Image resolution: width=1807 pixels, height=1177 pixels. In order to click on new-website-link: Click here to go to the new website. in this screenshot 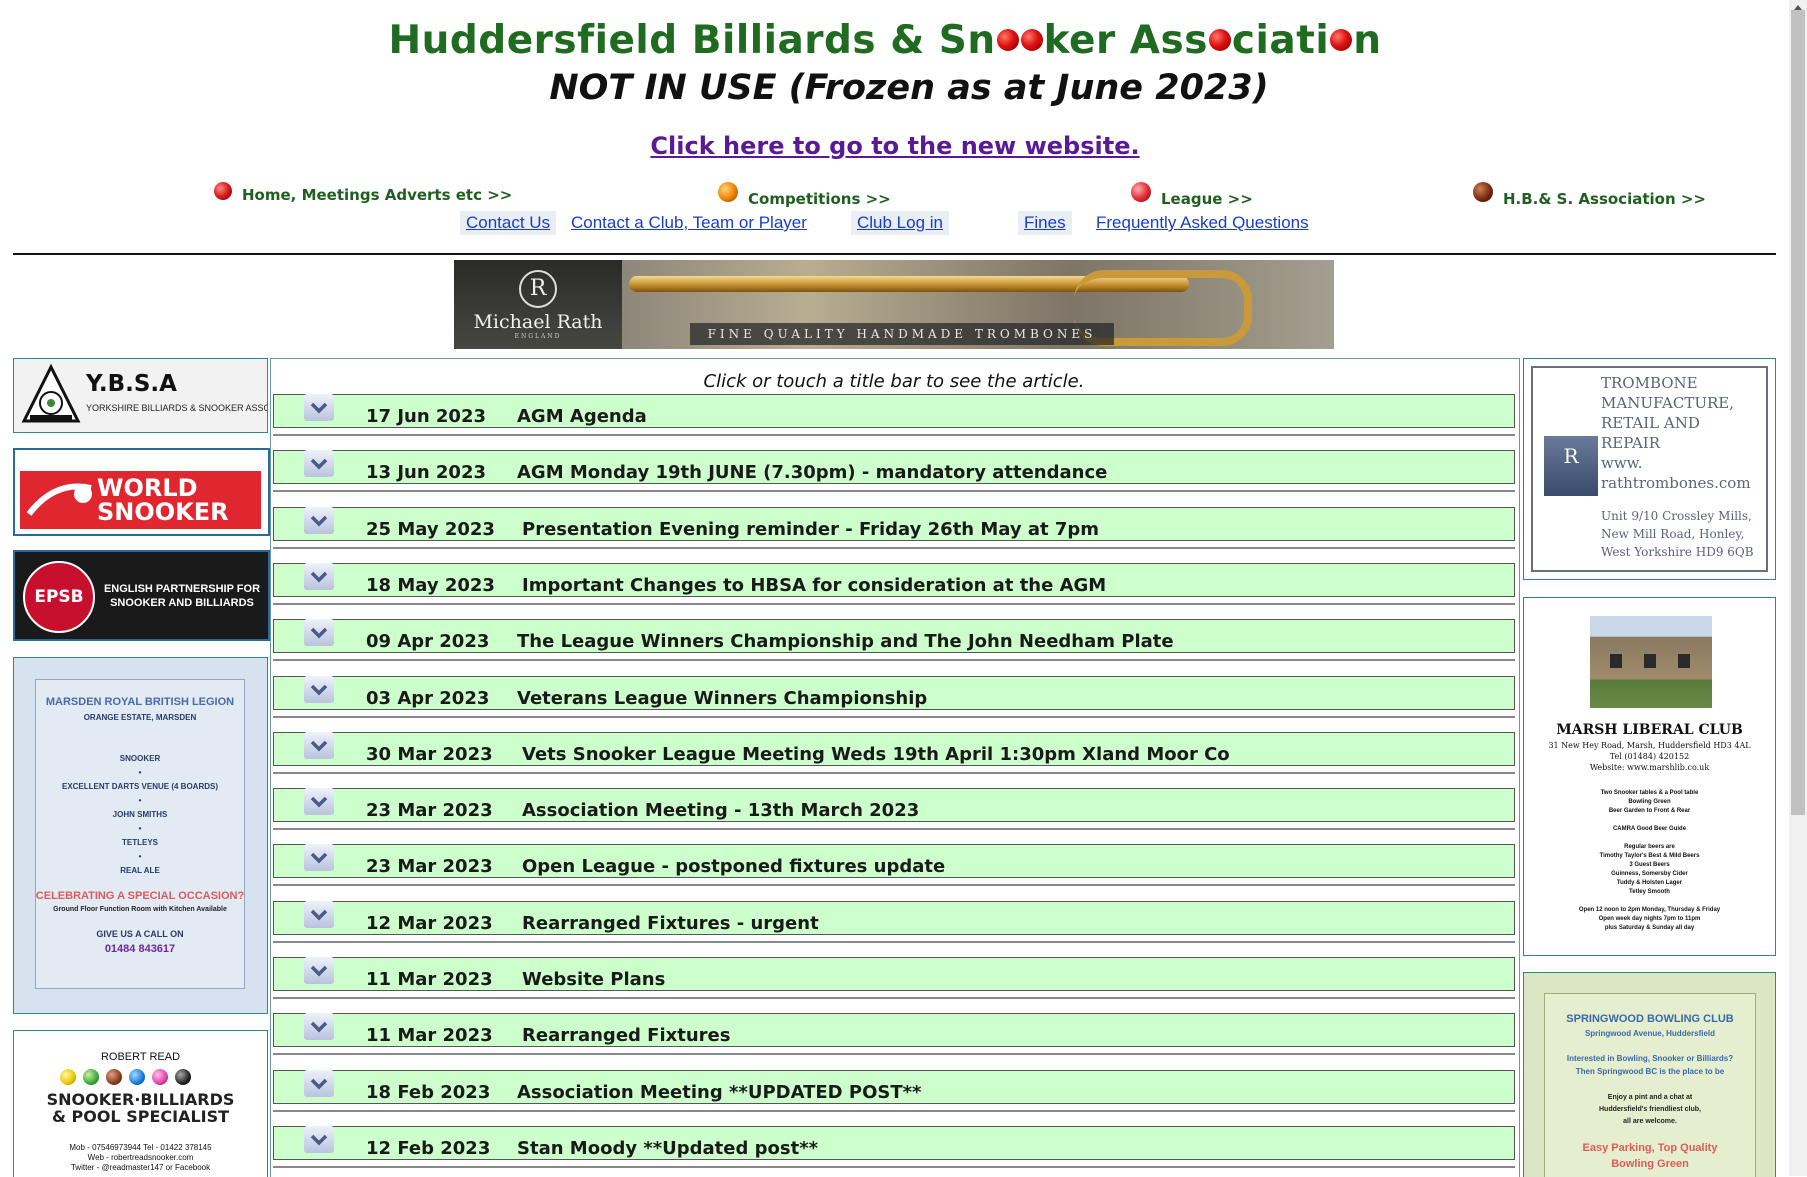, I will do `click(895, 146)`.